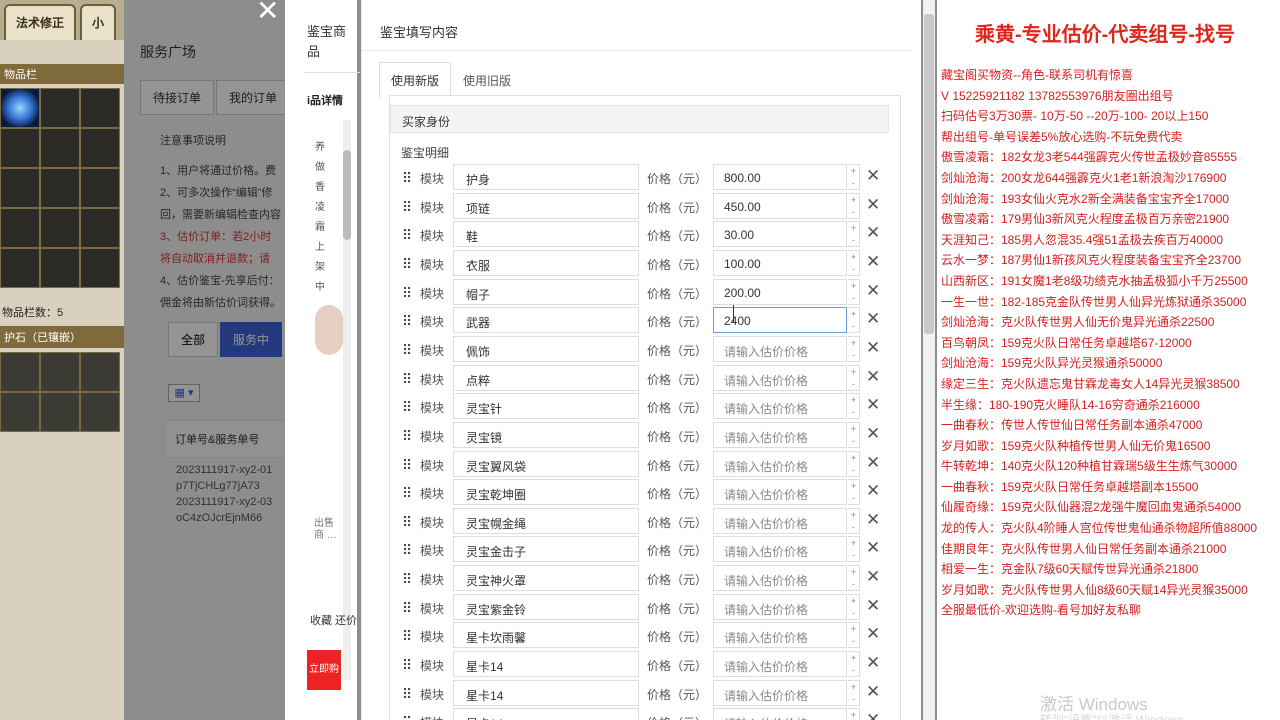 Image resolution: width=1280 pixels, height=720 pixels. Describe the element at coordinates (98, 22) in the screenshot. I see `game-tab-small: 小` at that location.